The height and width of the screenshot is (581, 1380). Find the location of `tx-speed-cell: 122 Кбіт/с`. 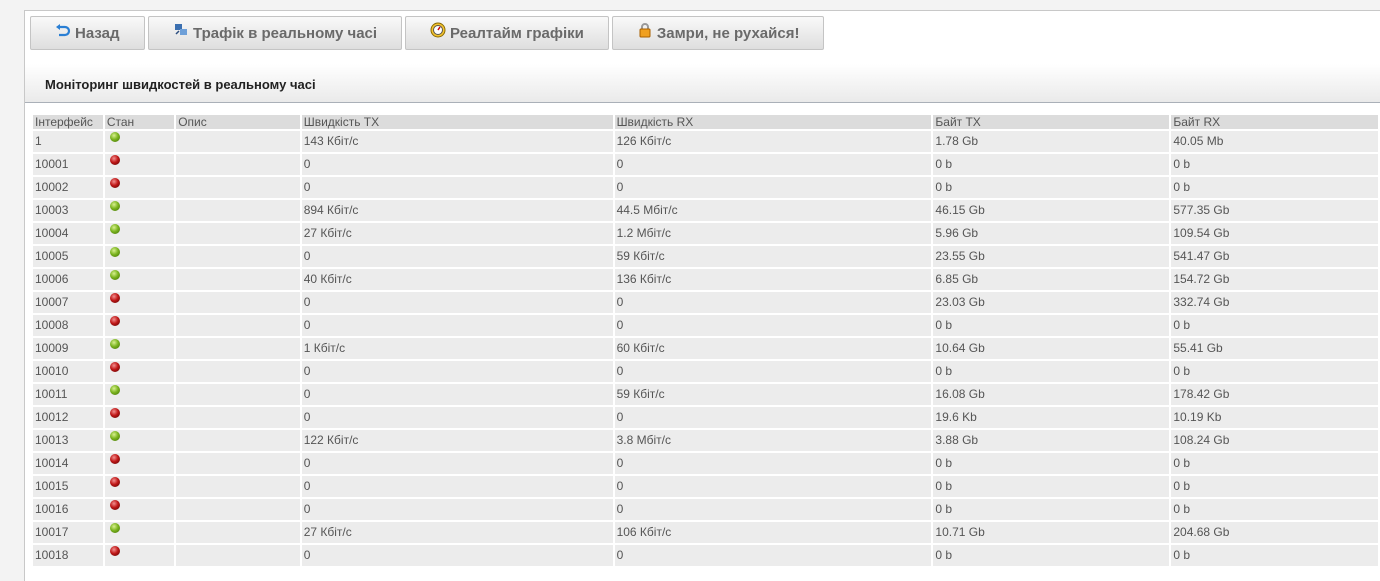

tx-speed-cell: 122 Кбіт/с is located at coordinates (457, 440).